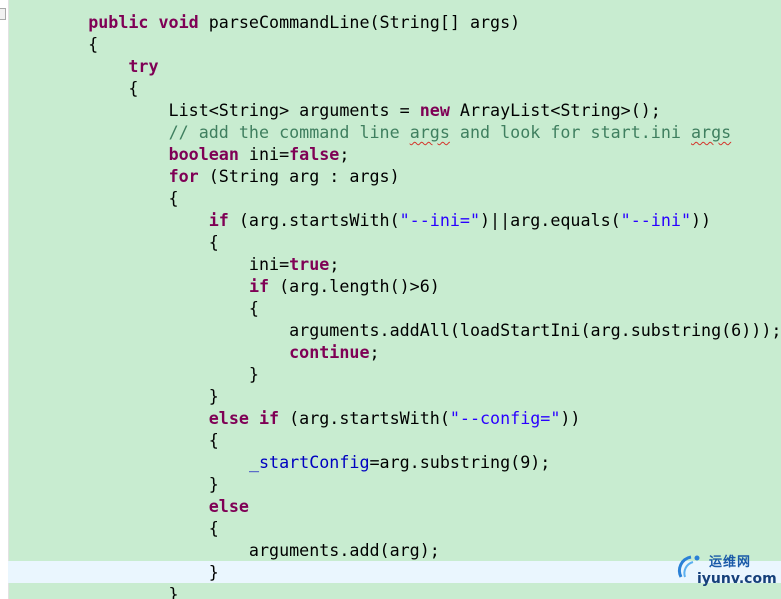  I want to click on watermark: 运维网 iyunv.com, so click(726, 570).